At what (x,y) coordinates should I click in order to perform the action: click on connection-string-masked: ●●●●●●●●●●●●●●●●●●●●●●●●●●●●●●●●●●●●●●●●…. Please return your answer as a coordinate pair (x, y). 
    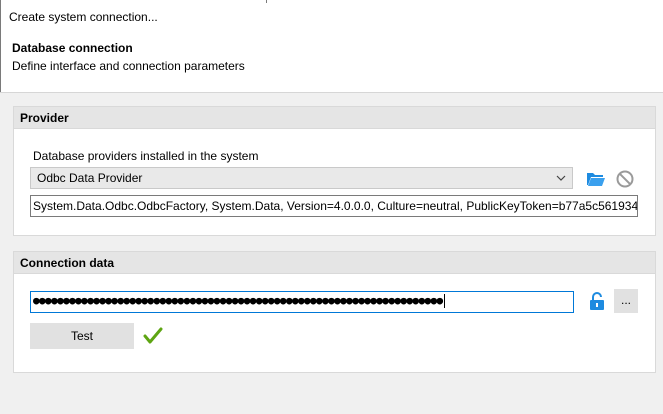
    Looking at the image, I should click on (238, 300).